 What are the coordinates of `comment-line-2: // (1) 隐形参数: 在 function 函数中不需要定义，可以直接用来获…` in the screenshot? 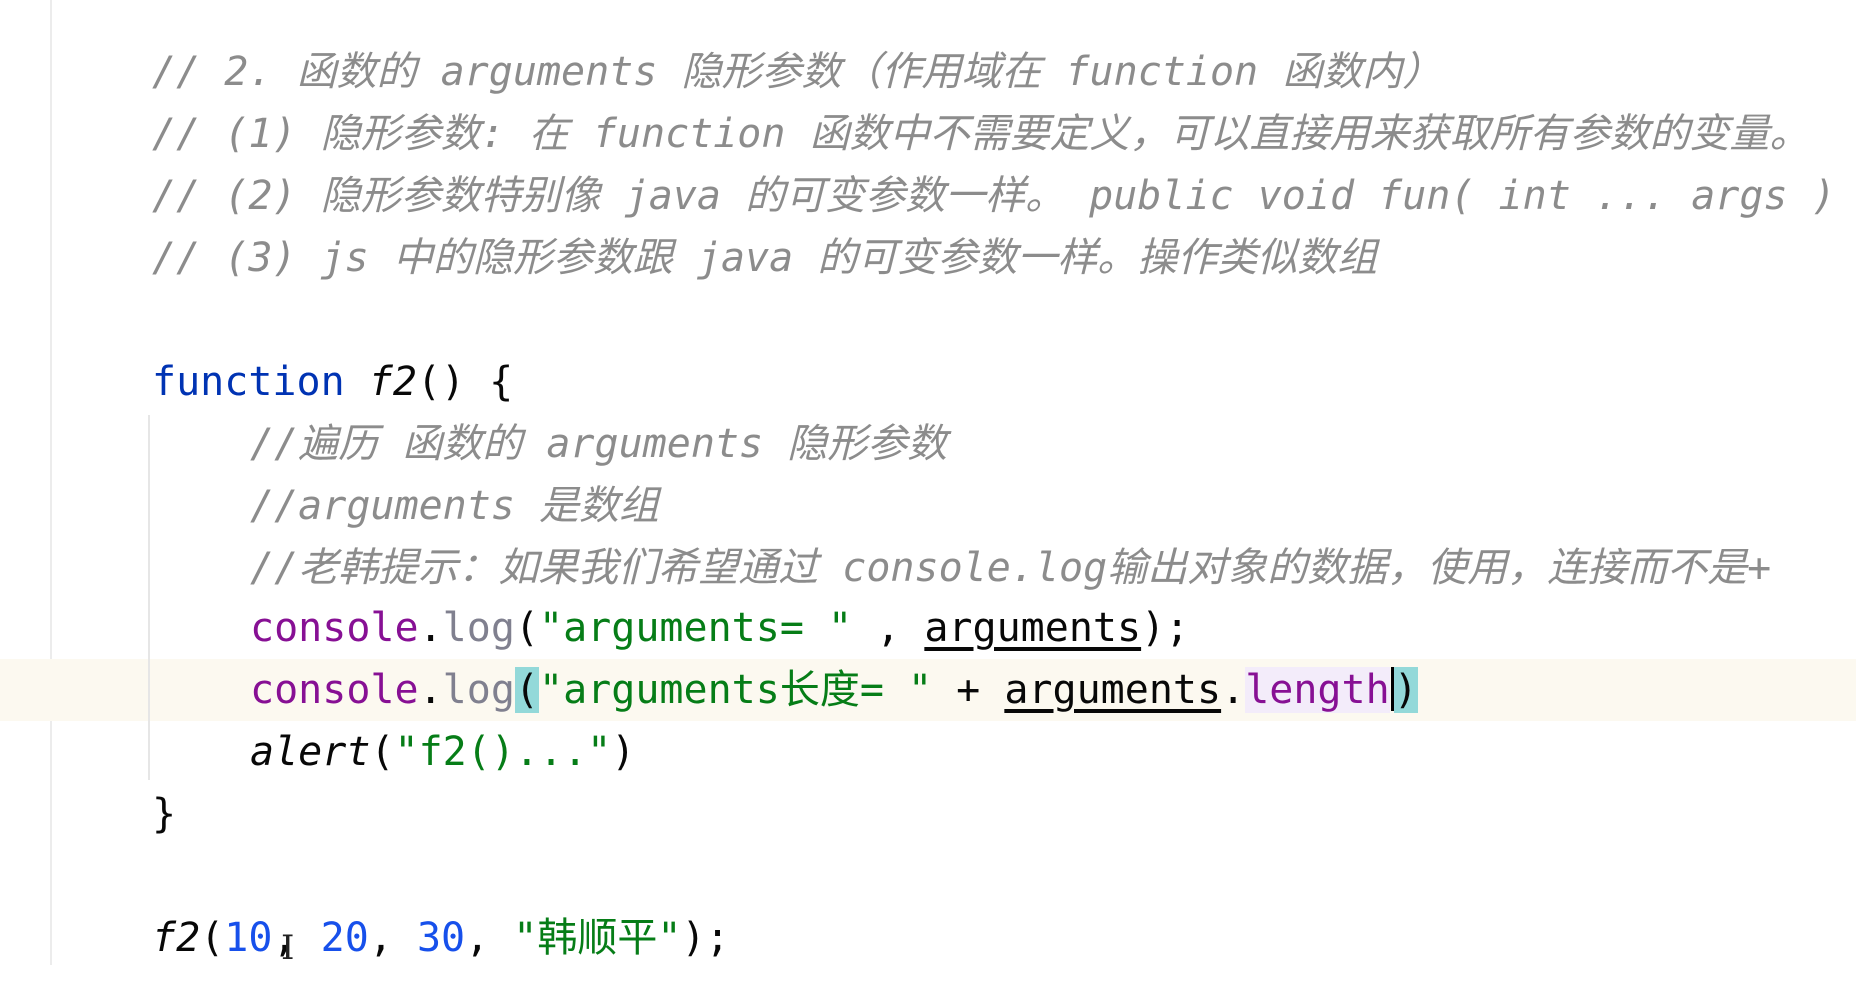 It's located at (981, 134).